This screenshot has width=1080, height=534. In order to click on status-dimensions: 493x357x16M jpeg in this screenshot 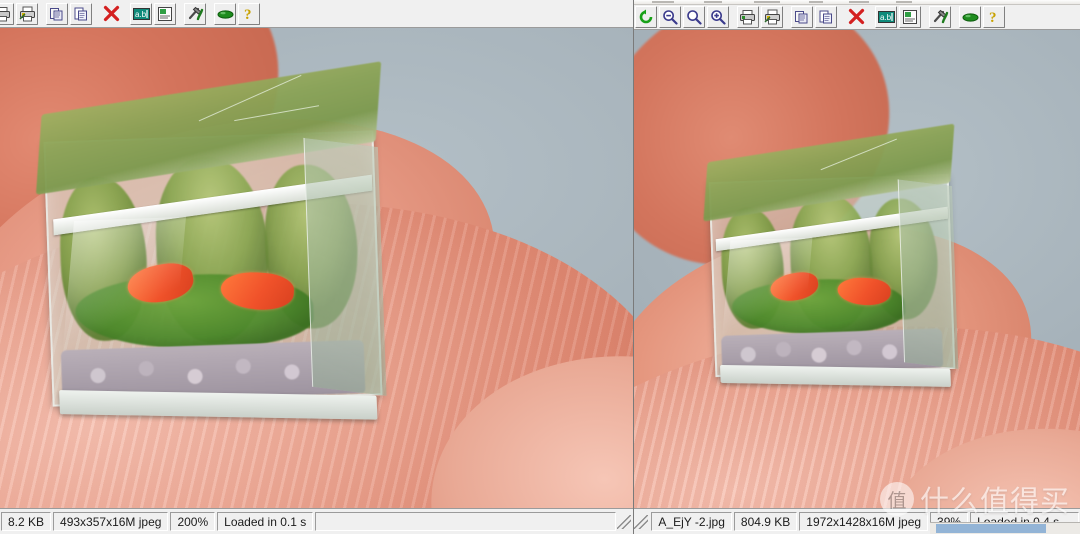, I will do `click(111, 521)`.